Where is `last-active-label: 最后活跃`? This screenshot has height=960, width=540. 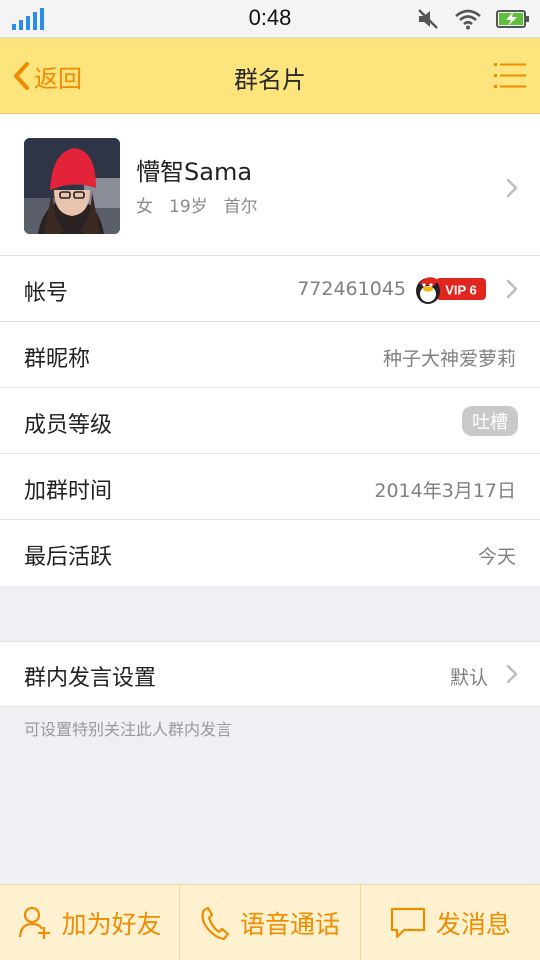 last-active-label: 最后活跃 is located at coordinates (68, 557).